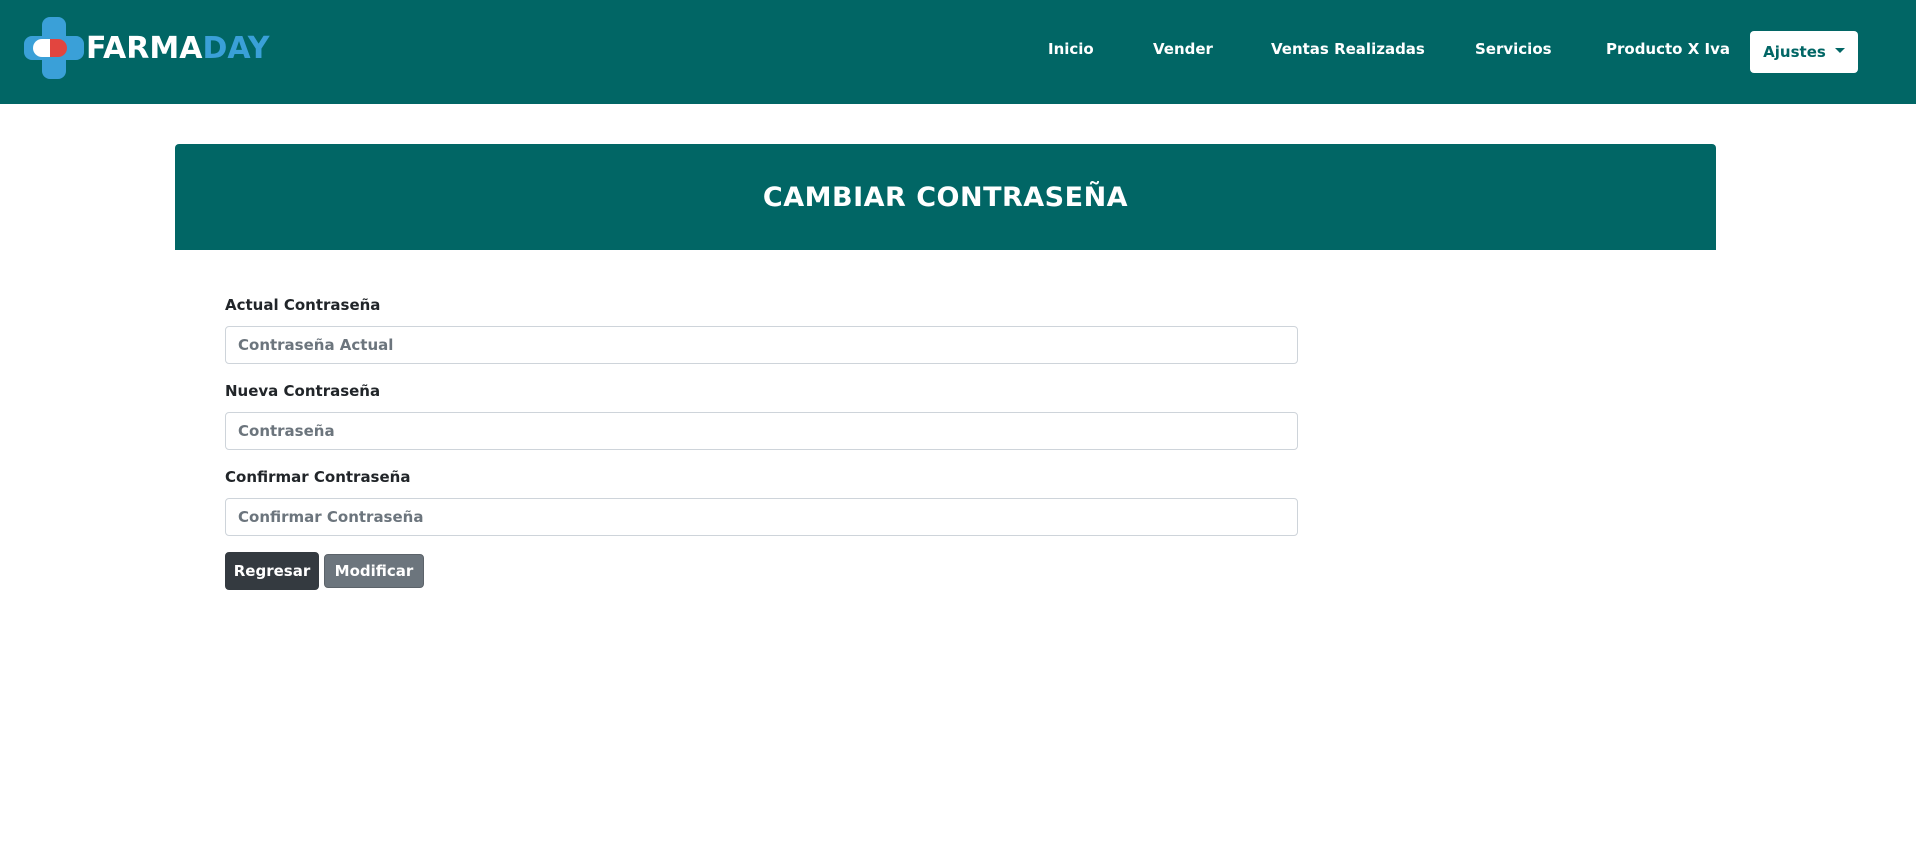  I want to click on page-title: CAMBIAR CONTRASEÑA, so click(945, 197).